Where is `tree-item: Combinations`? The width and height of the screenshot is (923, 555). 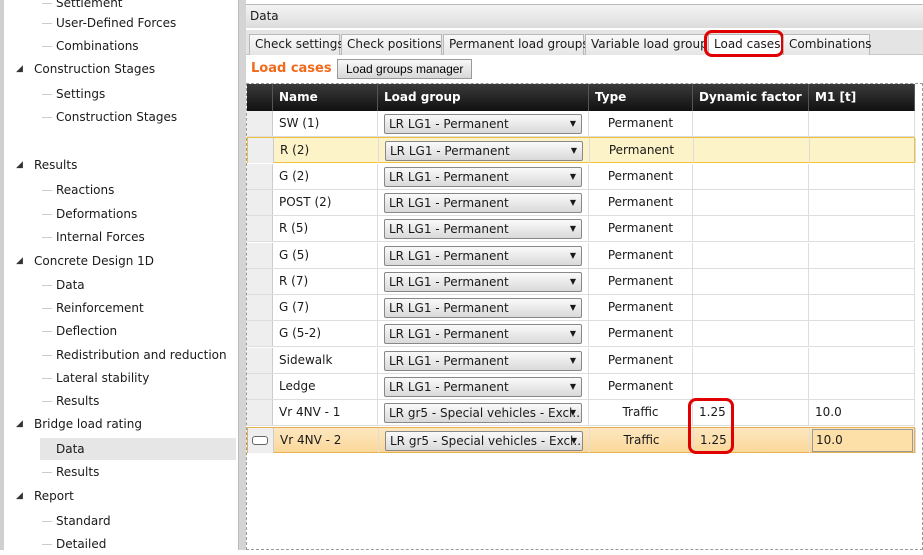
tree-item: Combinations is located at coordinates (97, 46).